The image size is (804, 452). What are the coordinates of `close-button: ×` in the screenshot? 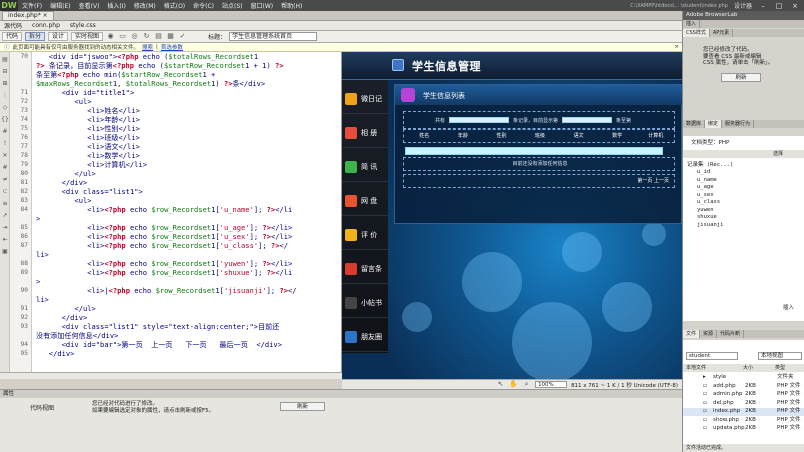 It's located at (795, 6).